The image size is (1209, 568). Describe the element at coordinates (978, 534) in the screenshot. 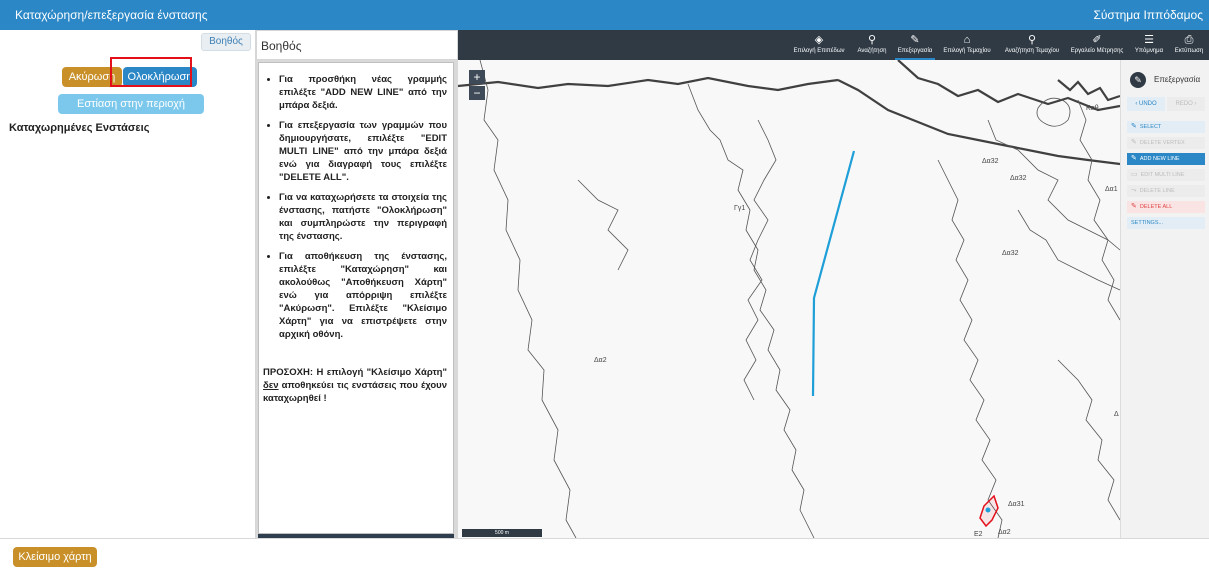

I see `map-label: Ε2` at that location.